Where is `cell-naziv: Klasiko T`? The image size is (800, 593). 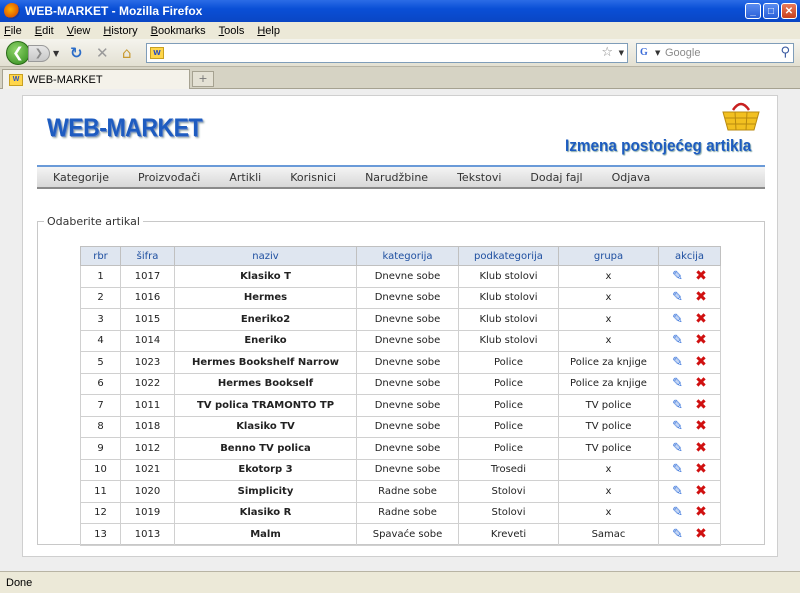 cell-naziv: Klasiko T is located at coordinates (265, 276).